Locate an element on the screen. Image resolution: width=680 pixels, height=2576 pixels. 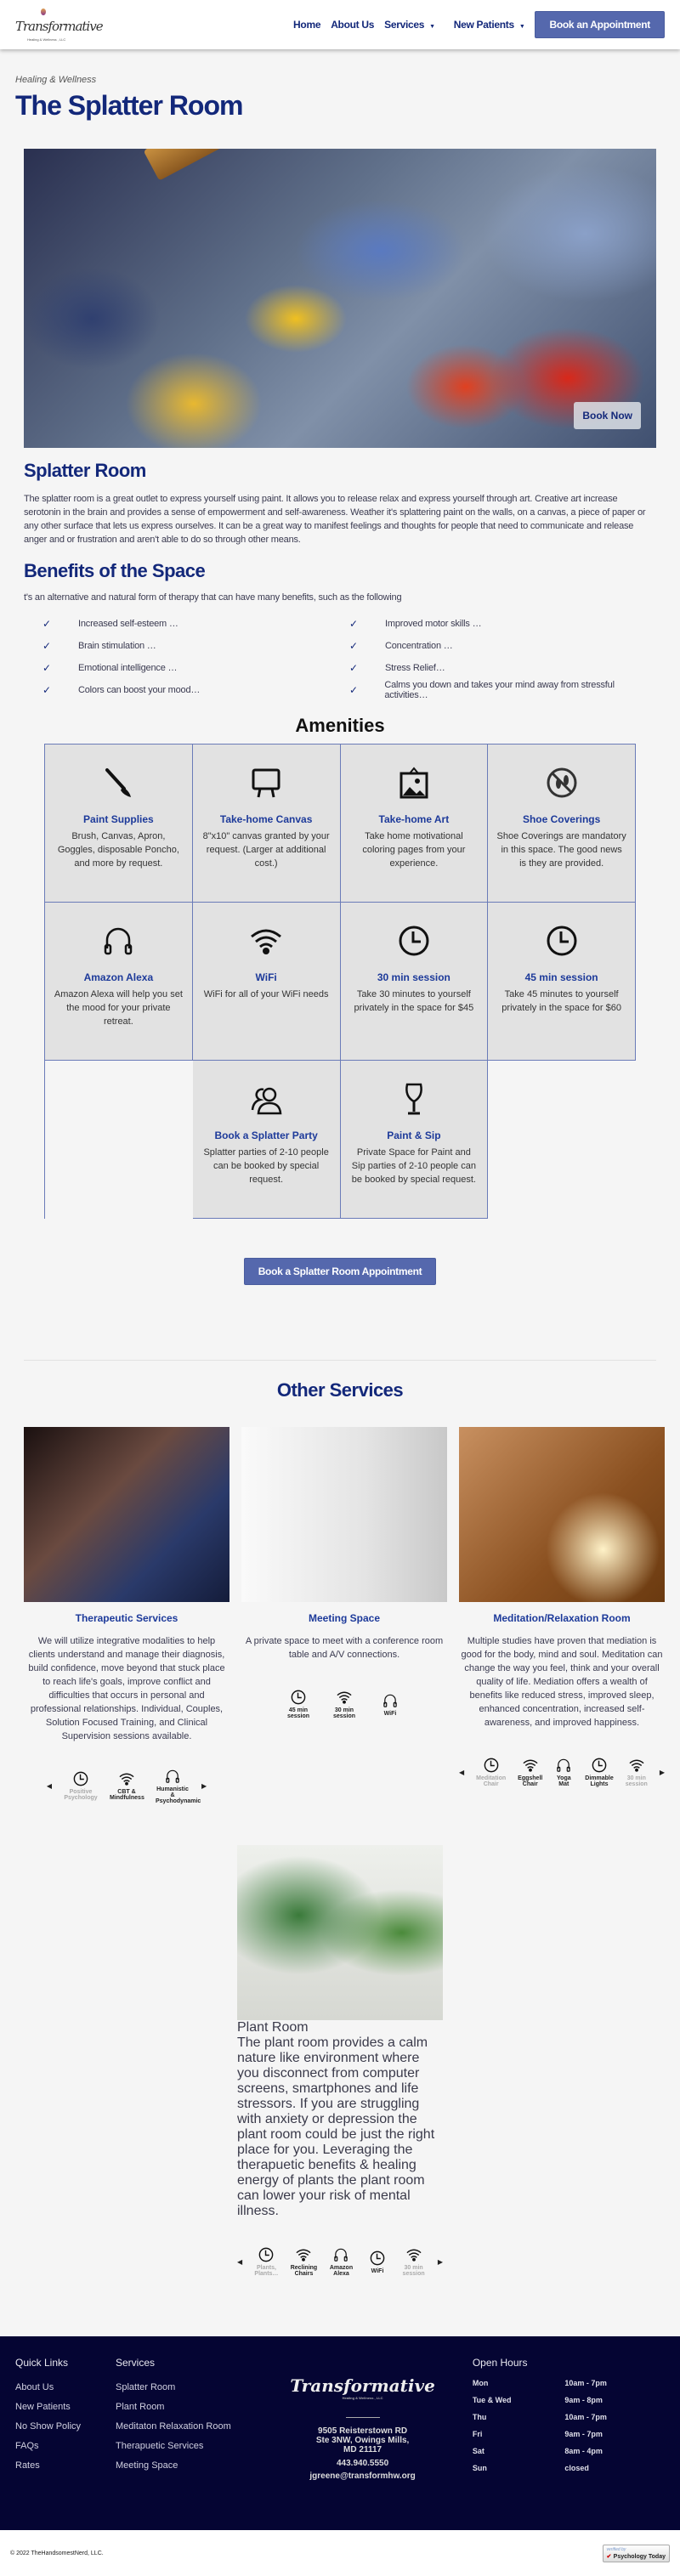
hours-day: Tue & Wed is located at coordinates (492, 2400).